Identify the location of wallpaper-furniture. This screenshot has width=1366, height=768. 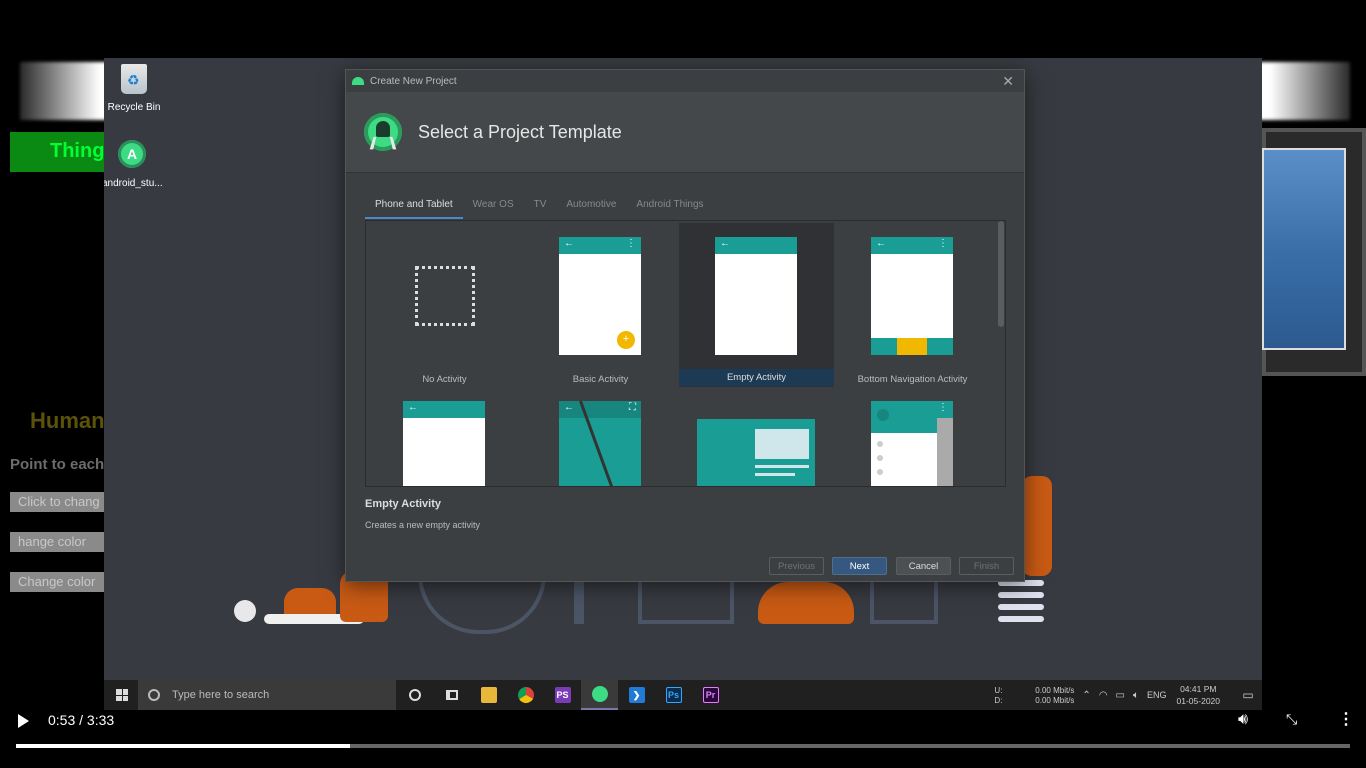
(579, 601).